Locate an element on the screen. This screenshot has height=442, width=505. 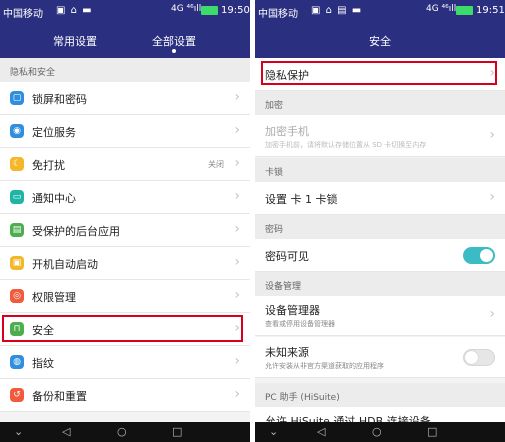
password-visible-toggle is located at coordinates (479, 255).